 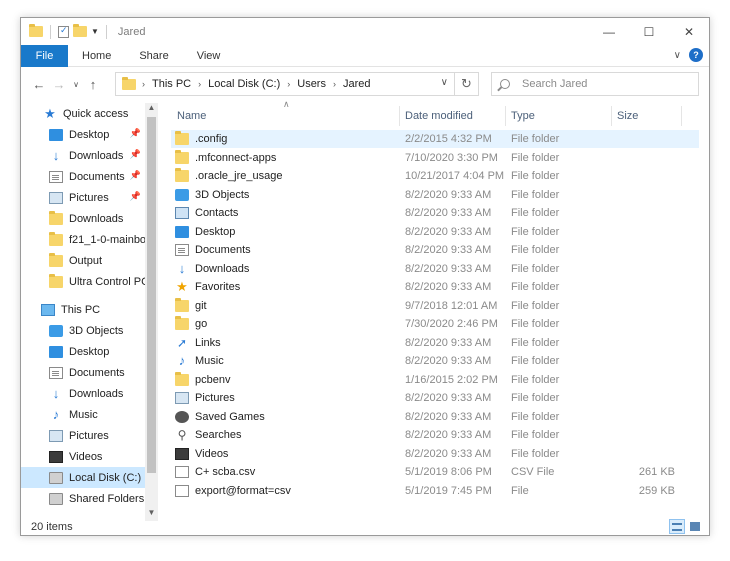 What do you see at coordinates (435, 324) in the screenshot?
I see `table-row: go 7/30/2020 2:46 PM File folder` at bounding box center [435, 324].